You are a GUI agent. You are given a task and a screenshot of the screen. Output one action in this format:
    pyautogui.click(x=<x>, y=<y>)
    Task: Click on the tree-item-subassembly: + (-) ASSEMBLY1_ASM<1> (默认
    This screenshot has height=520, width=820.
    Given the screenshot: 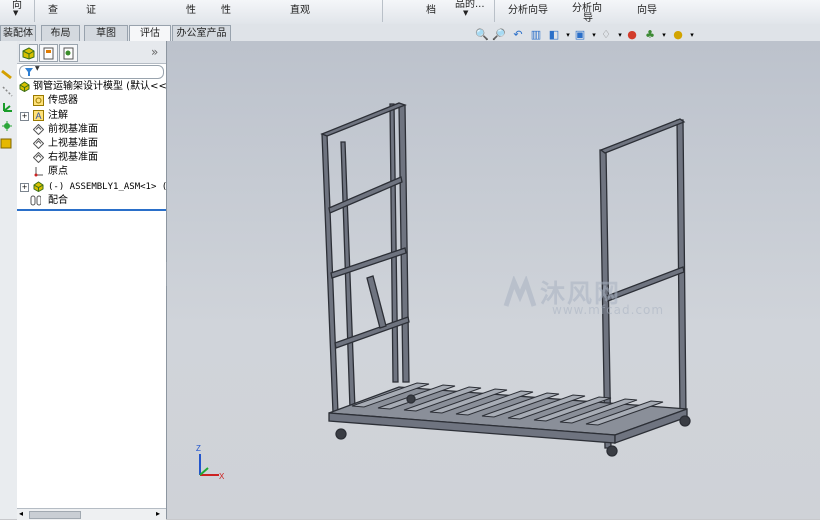 What is the action you would take?
    pyautogui.click(x=101, y=187)
    